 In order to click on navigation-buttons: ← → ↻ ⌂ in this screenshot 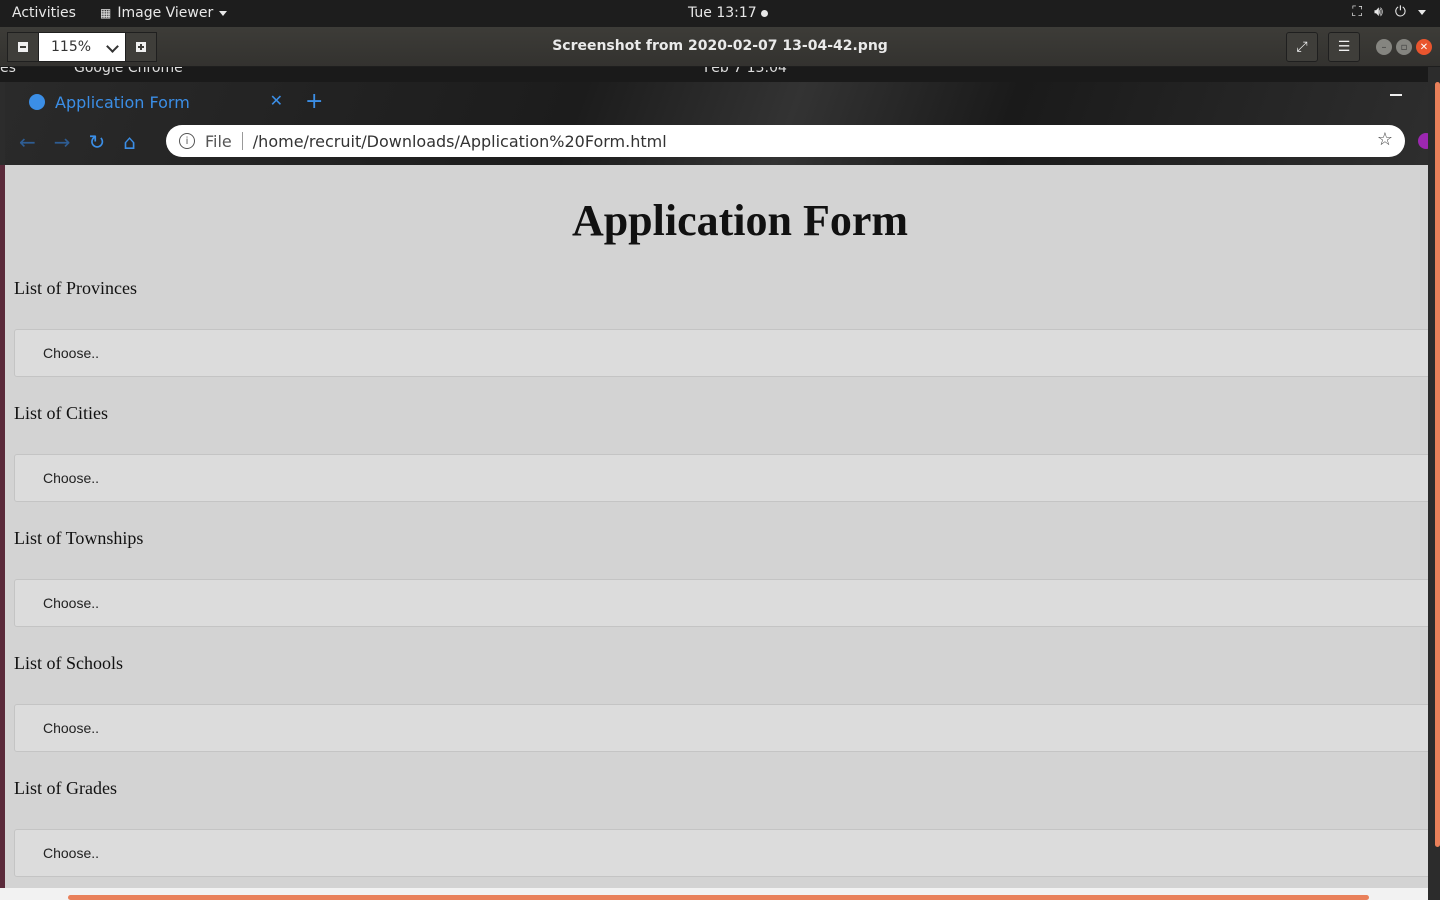, I will do `click(77, 142)`.